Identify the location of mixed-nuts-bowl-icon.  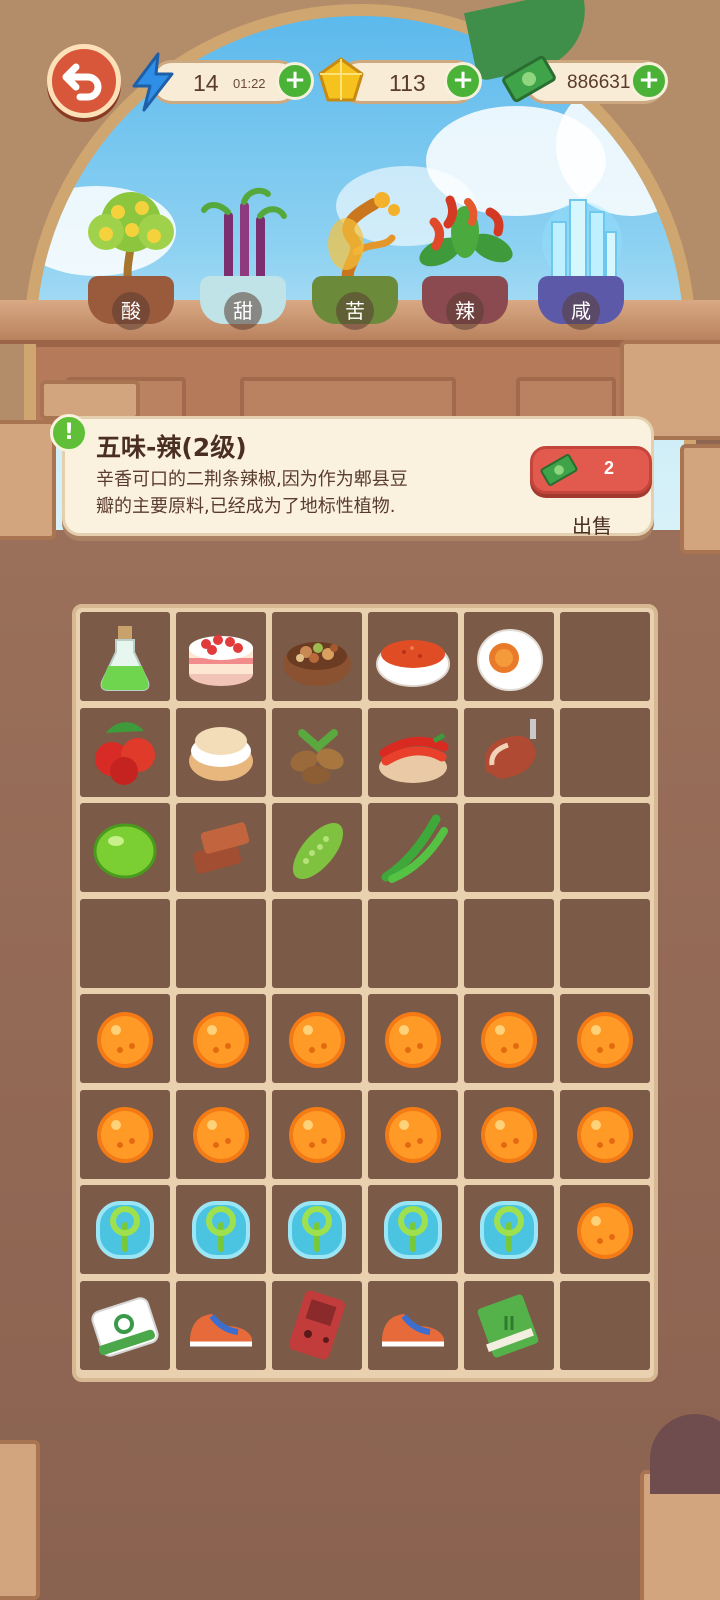
(317, 663).